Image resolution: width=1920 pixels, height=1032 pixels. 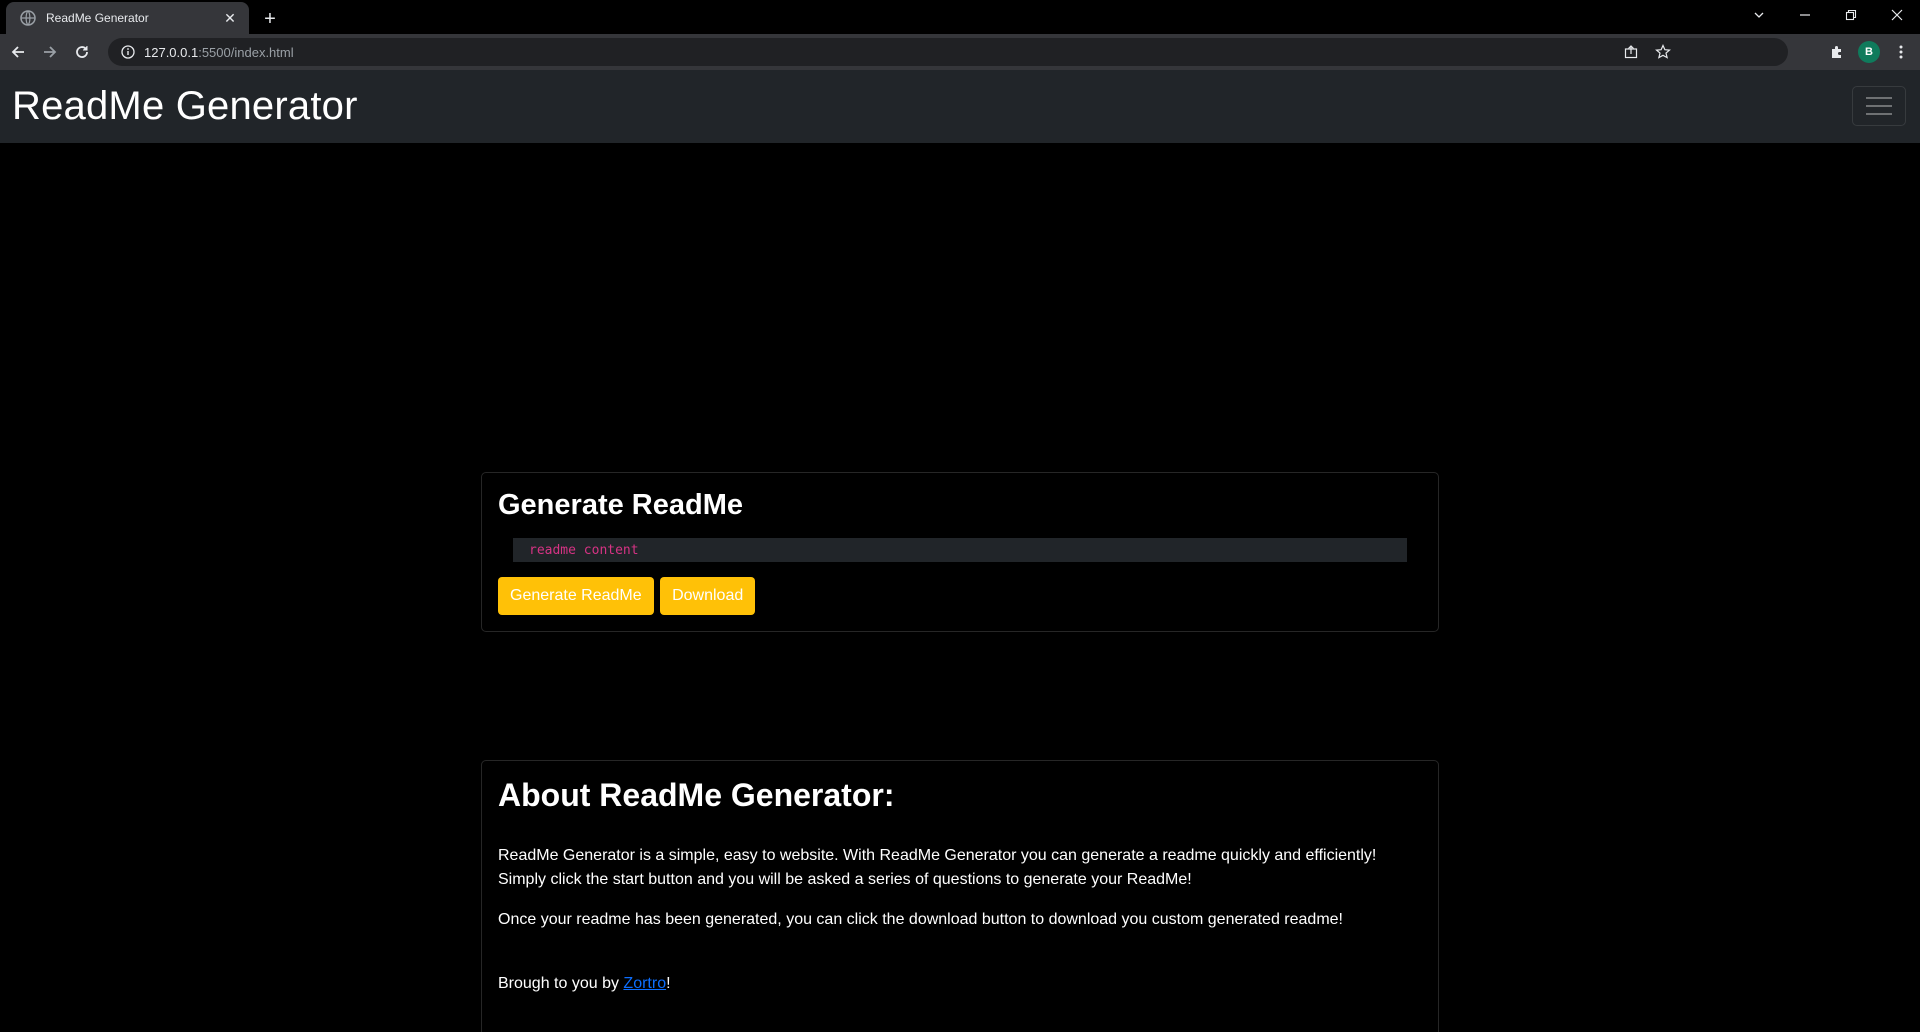 What do you see at coordinates (620, 505) in the screenshot?
I see `generate-title: Generate ReadMe` at bounding box center [620, 505].